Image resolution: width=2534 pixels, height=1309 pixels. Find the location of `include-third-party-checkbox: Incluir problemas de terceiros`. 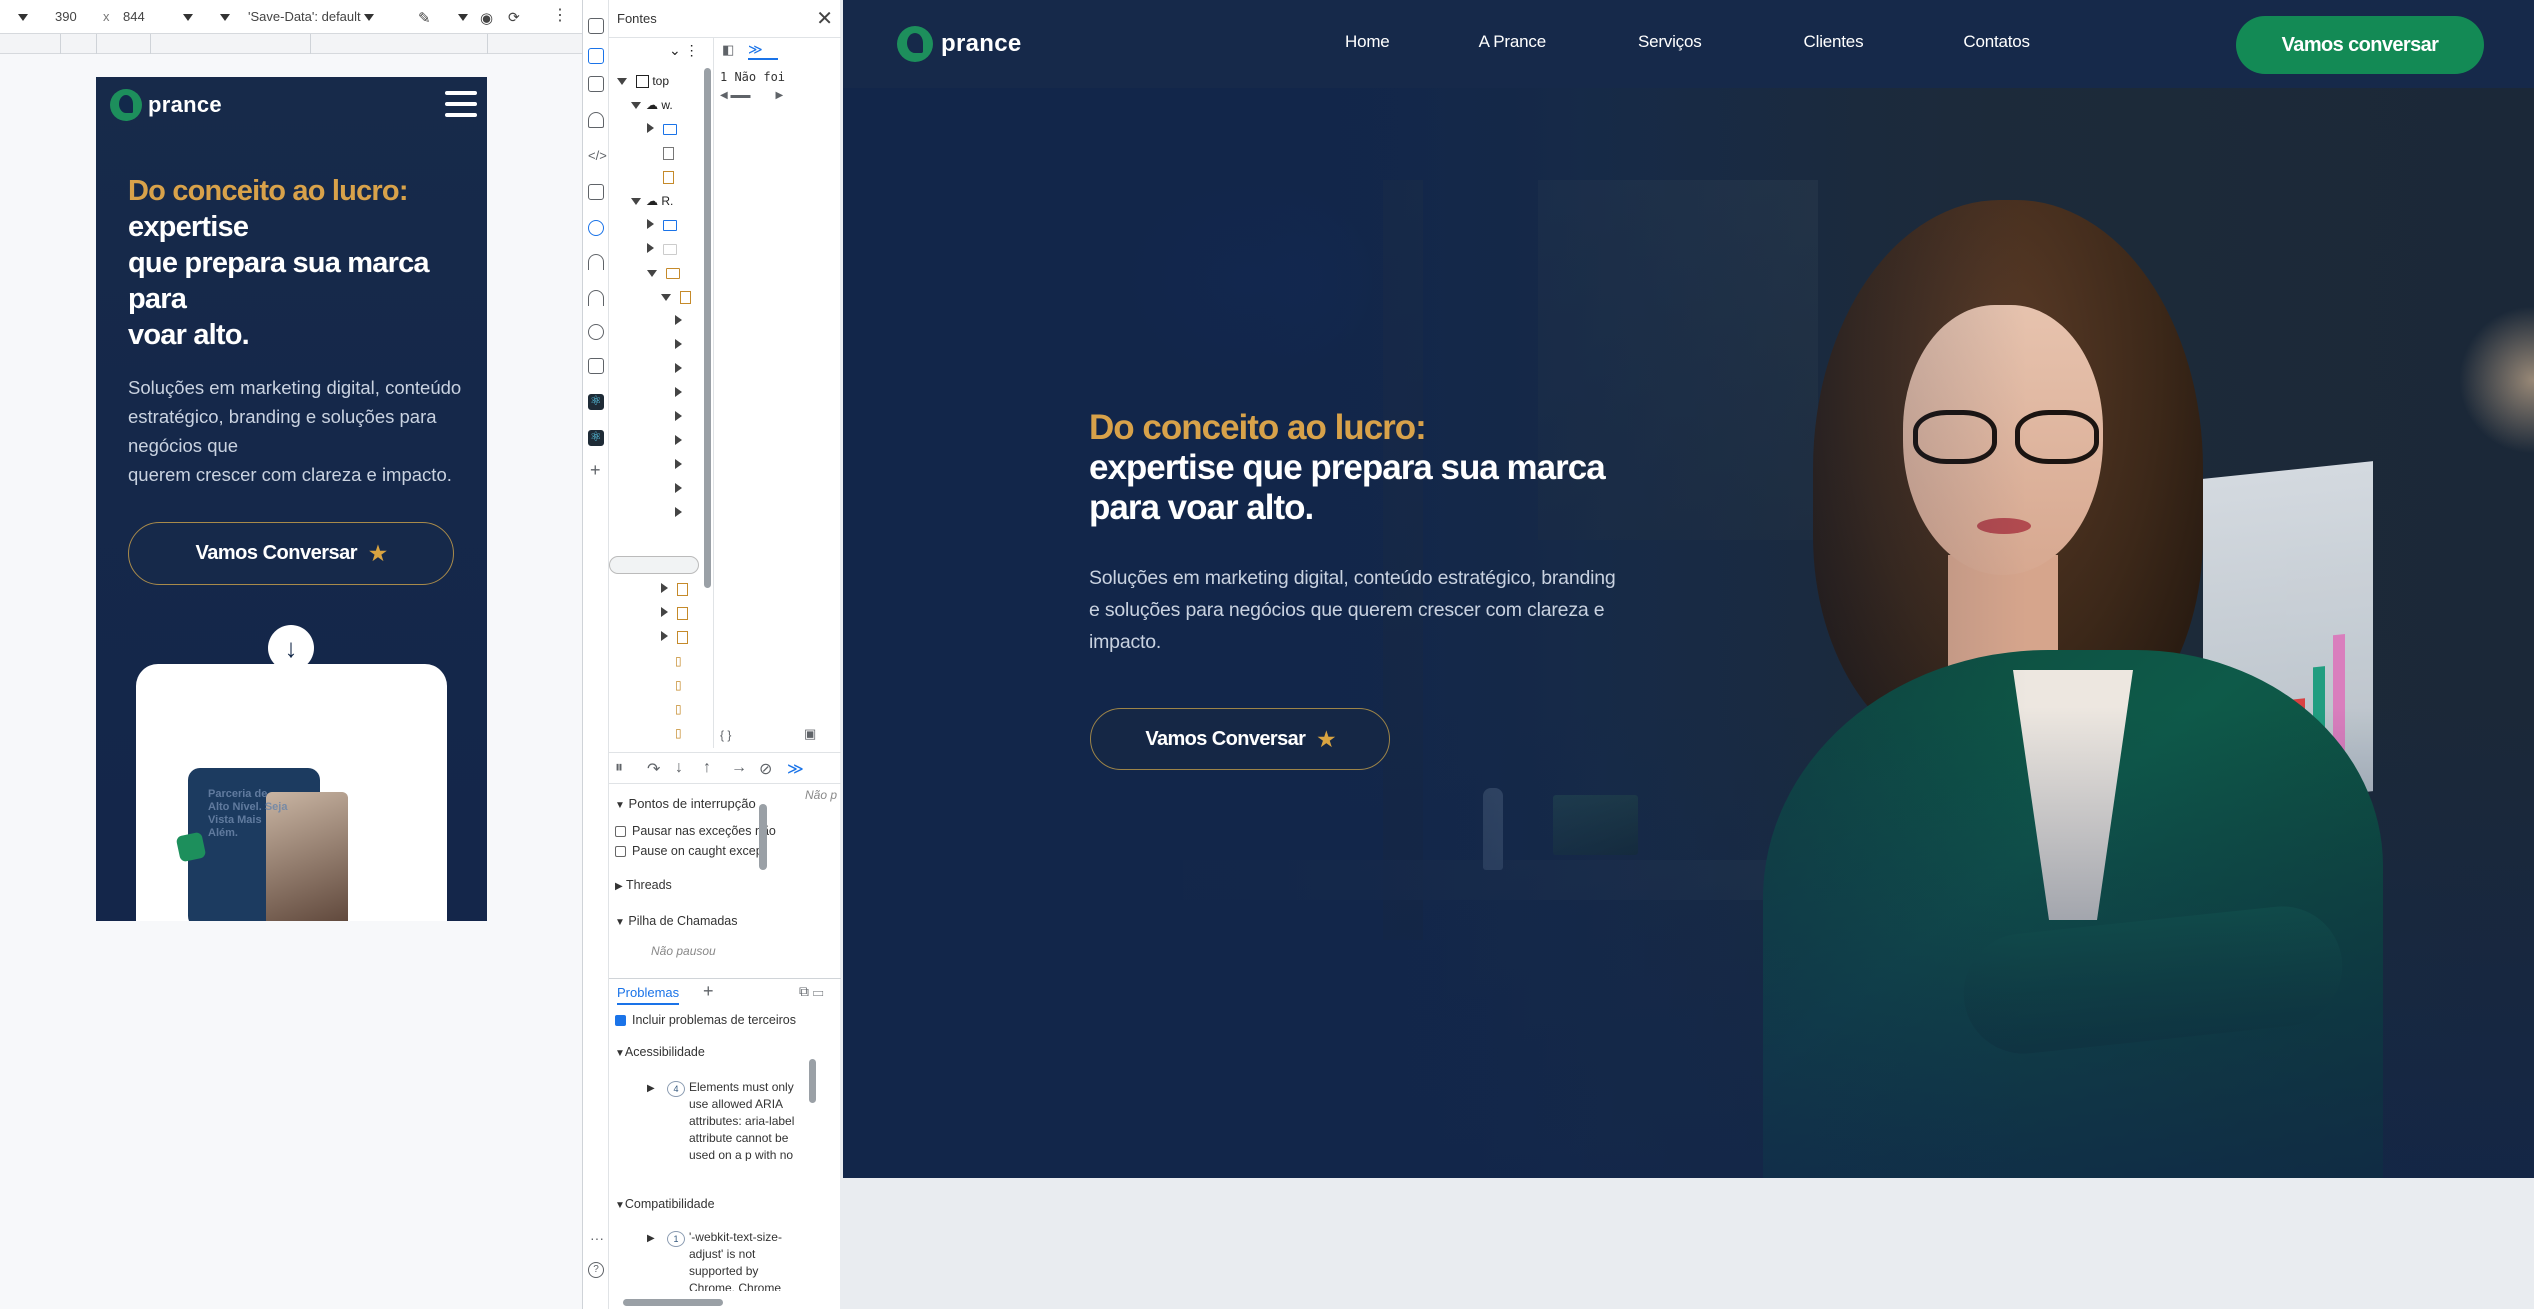

include-third-party-checkbox: Incluir problemas de terceiros is located at coordinates (705, 1020).